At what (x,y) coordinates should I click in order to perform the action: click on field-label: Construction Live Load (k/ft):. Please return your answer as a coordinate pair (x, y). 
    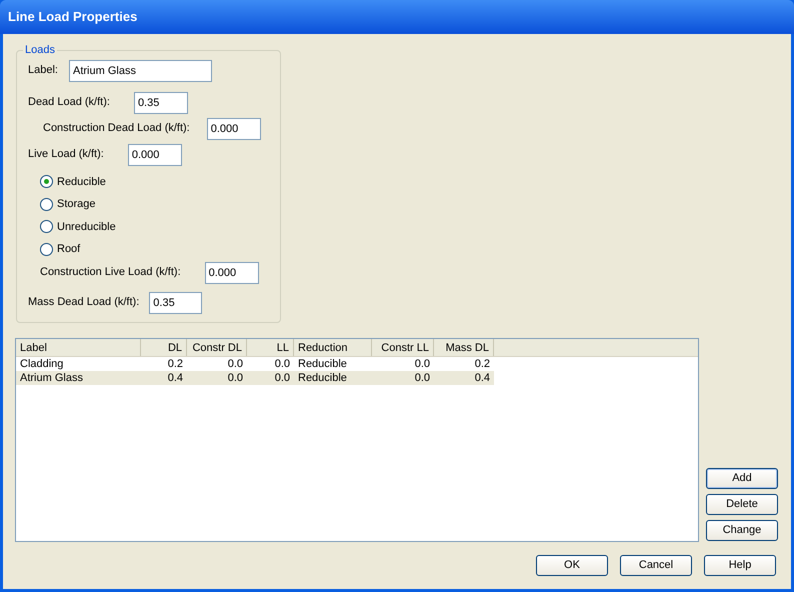
    Looking at the image, I should click on (110, 272).